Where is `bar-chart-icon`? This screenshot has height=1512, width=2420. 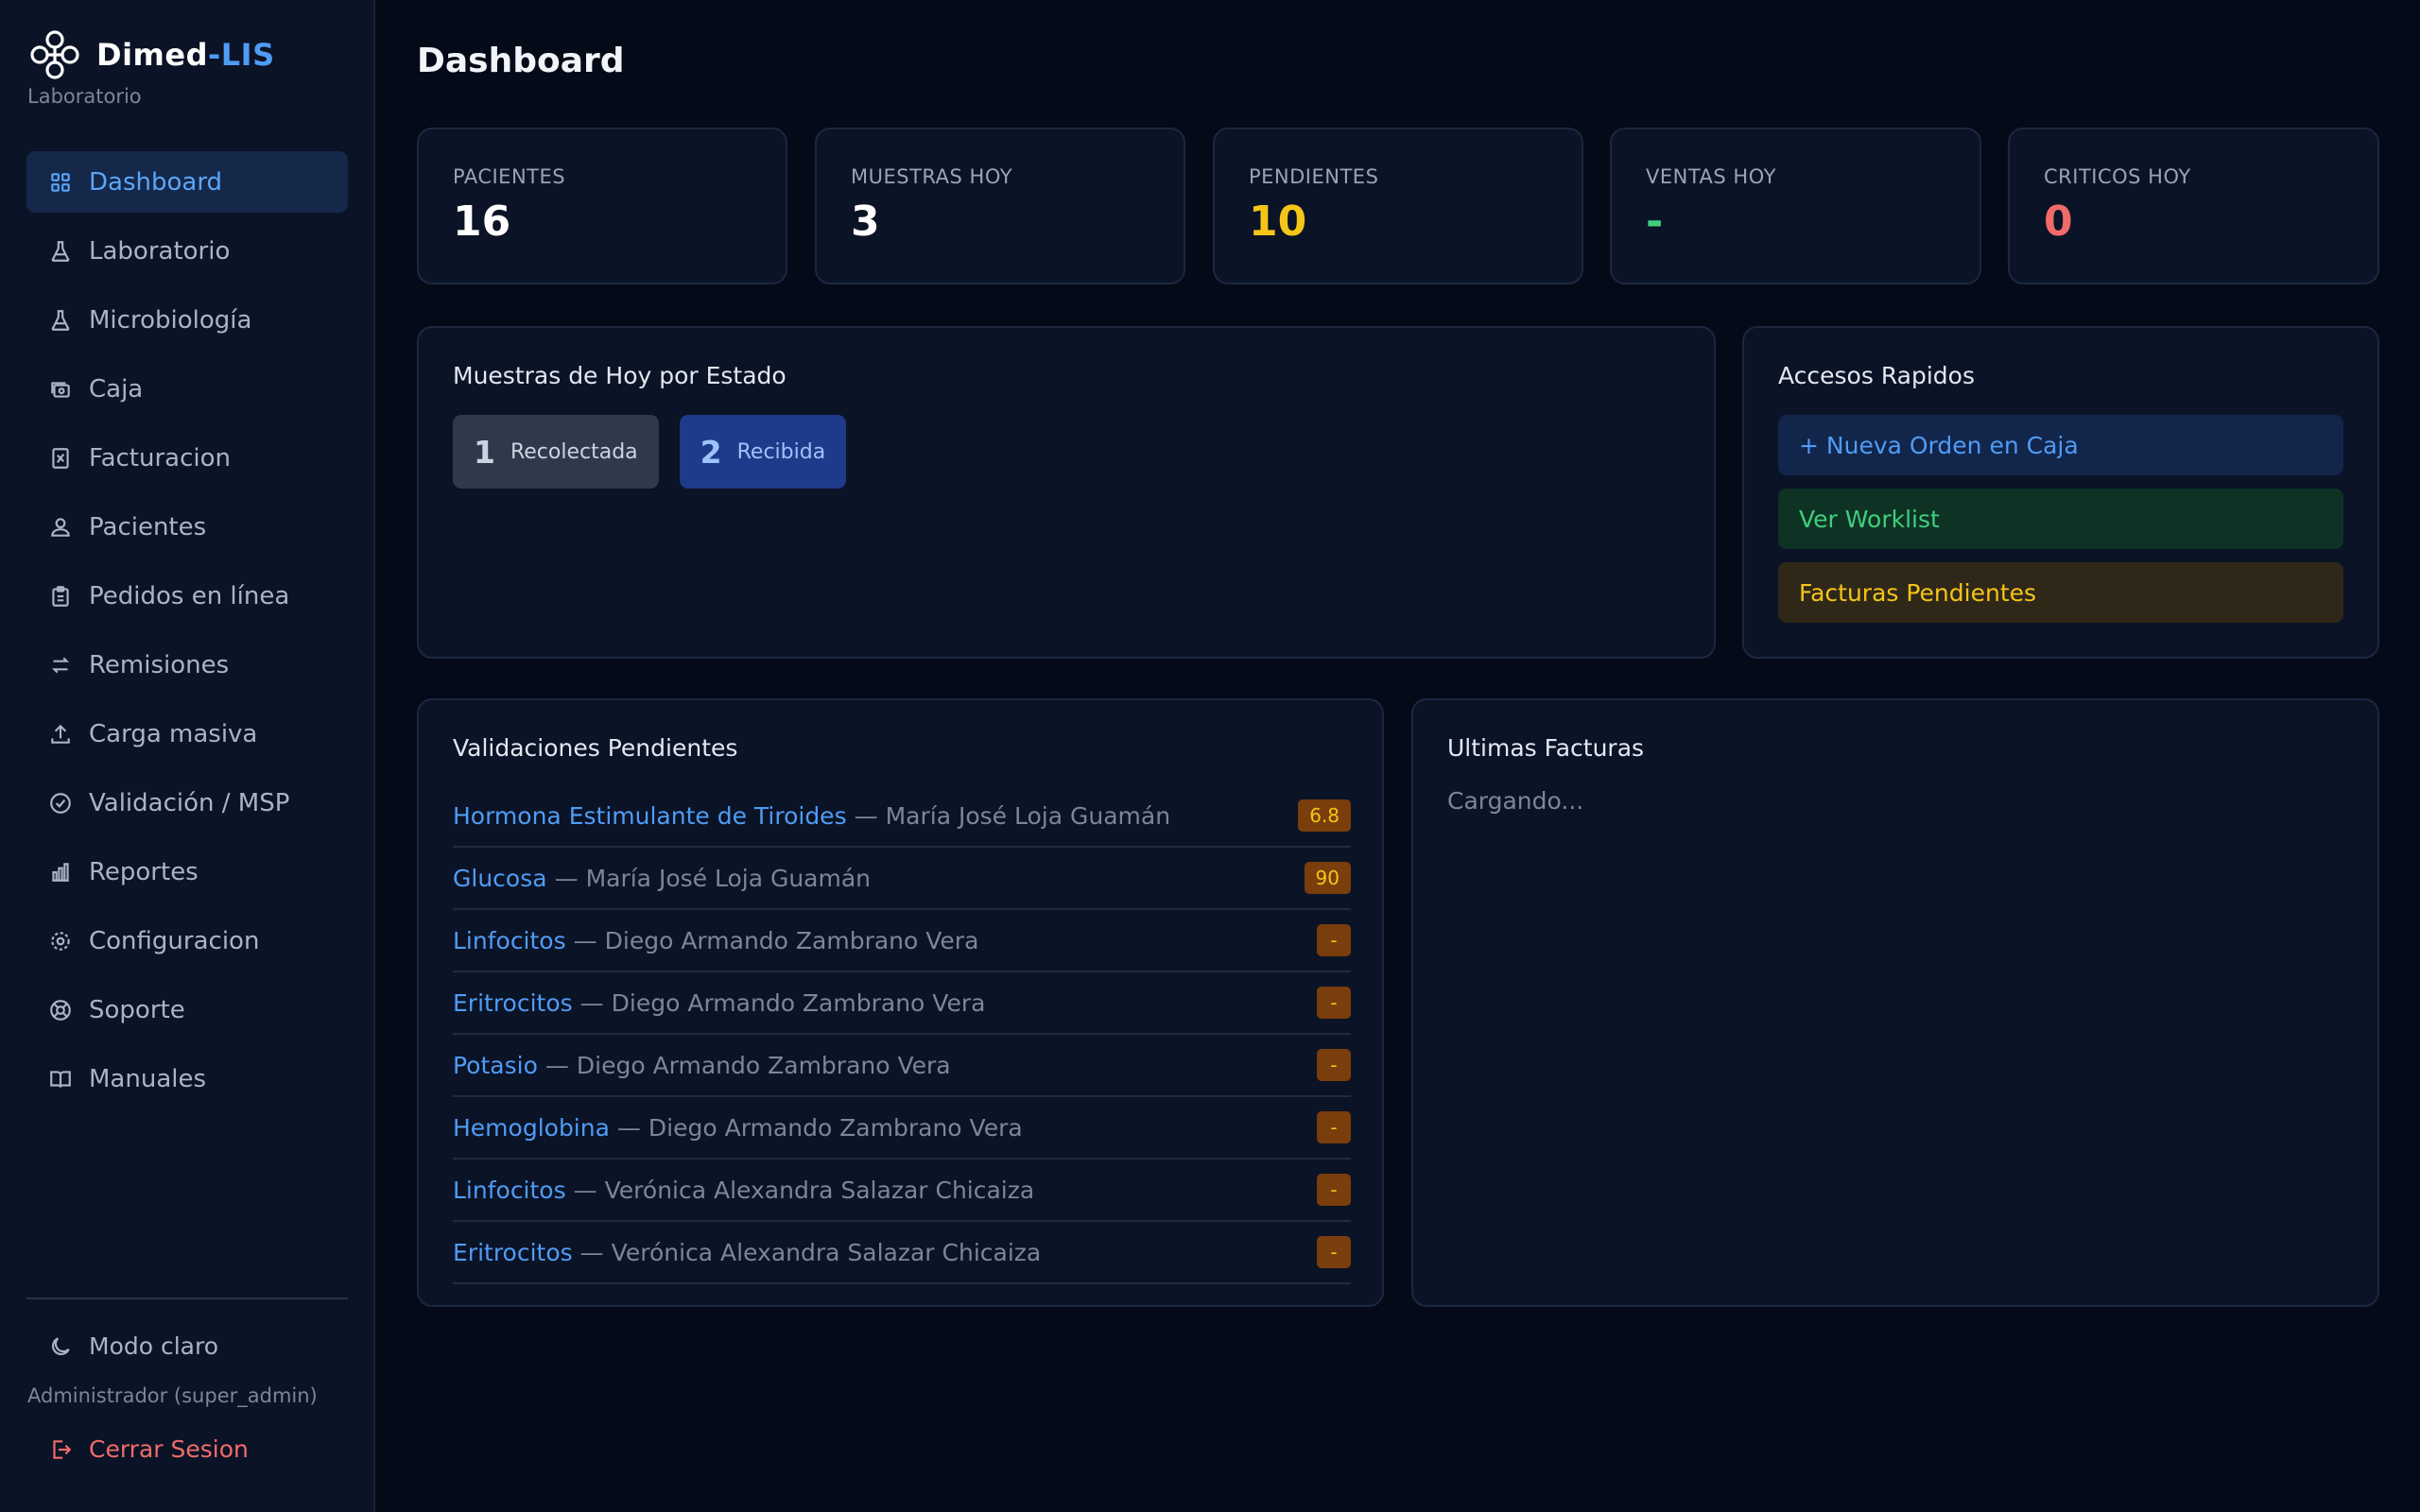 bar-chart-icon is located at coordinates (60, 872).